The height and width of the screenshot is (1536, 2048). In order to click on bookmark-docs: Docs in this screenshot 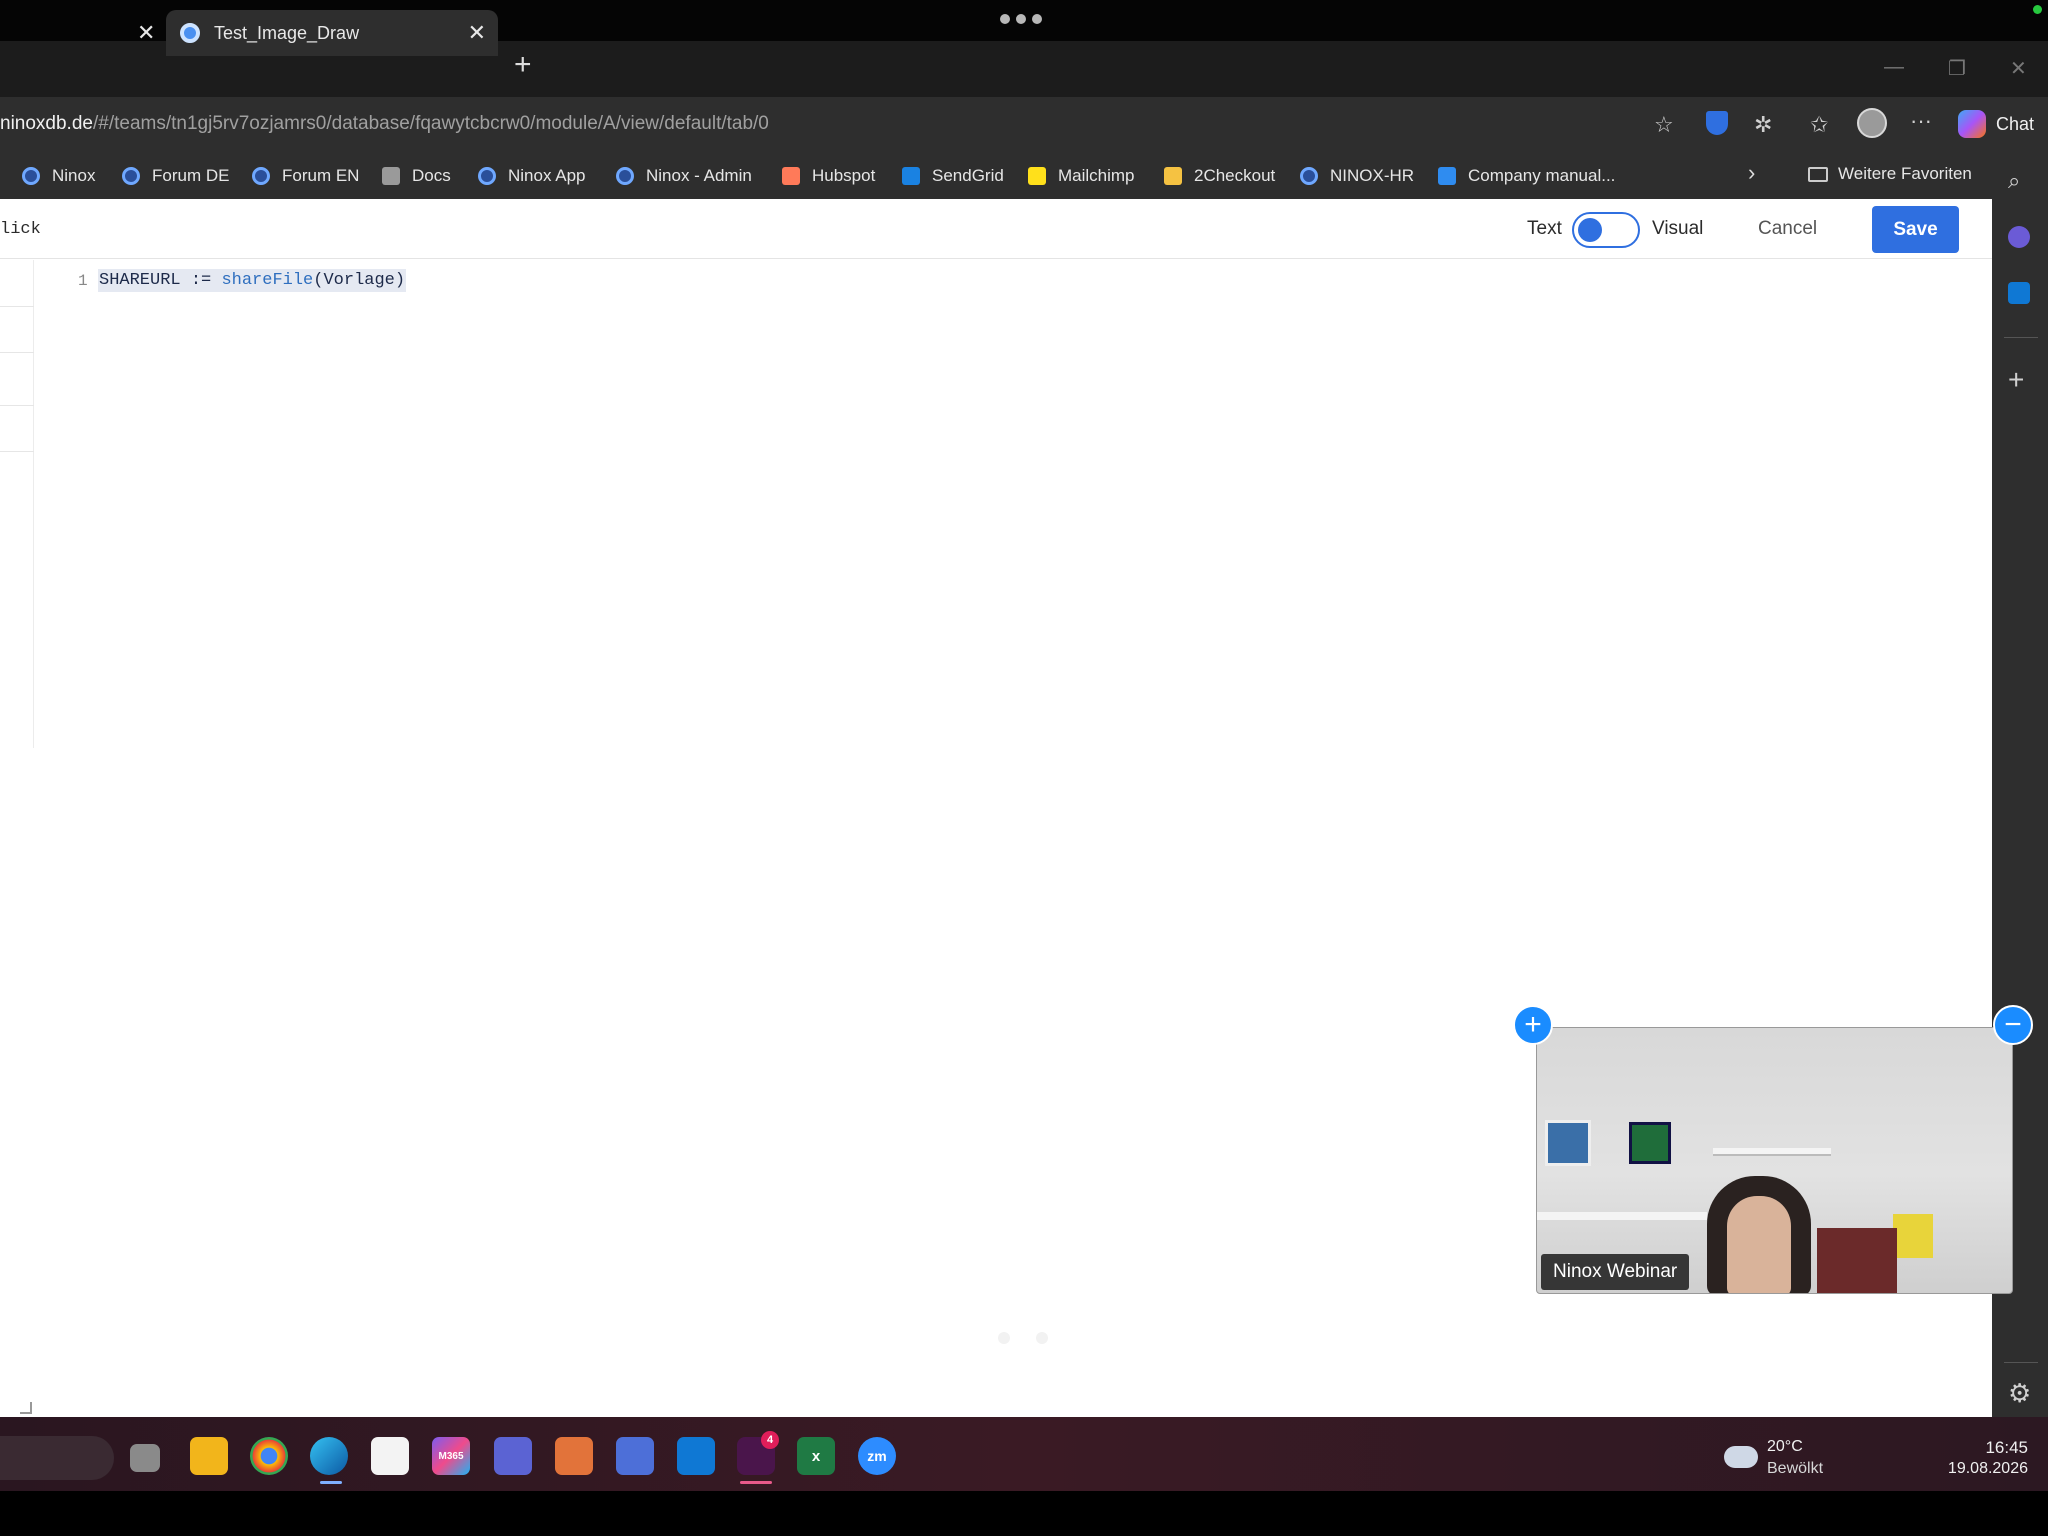, I will do `click(416, 176)`.